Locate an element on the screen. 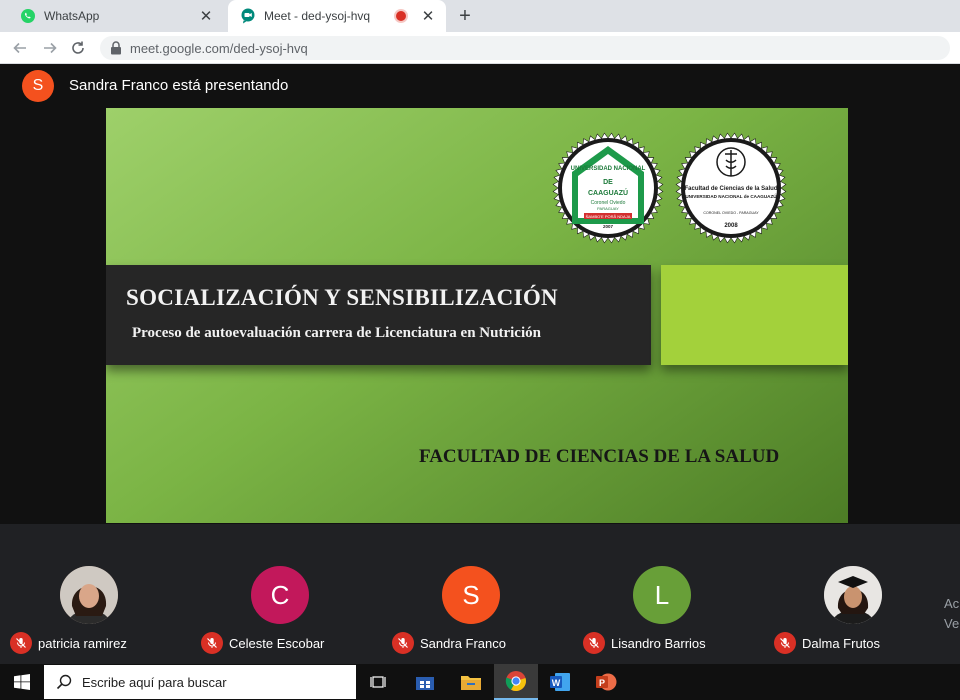 This screenshot has height=700, width=960. svg-text: P is located at coordinates (602, 683).